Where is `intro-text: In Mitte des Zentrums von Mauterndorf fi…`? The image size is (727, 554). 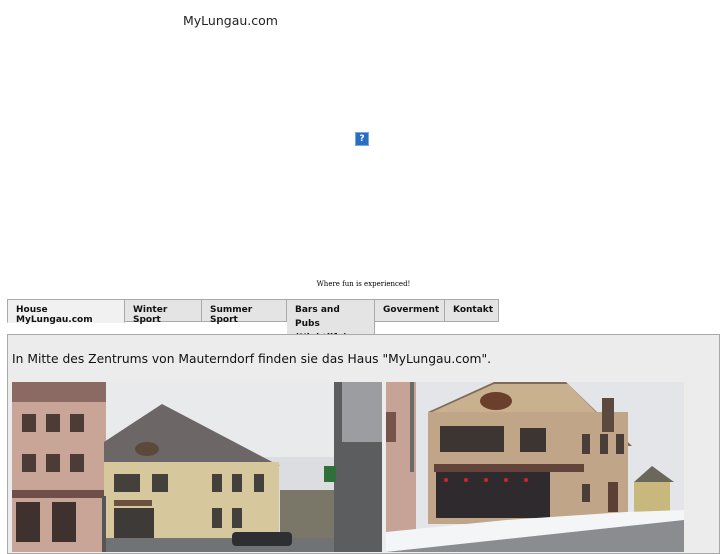 intro-text: In Mitte des Zentrums von Mauterndorf fi… is located at coordinates (252, 359).